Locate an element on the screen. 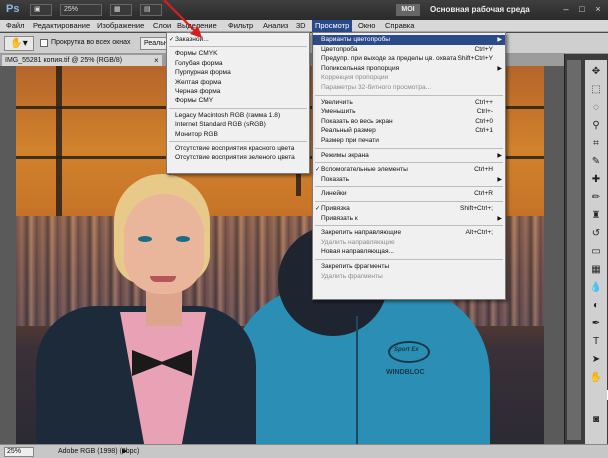  status-bar: 25% Adobe RGB (1998) (8bpc) ▶ is located at coordinates (304, 451).